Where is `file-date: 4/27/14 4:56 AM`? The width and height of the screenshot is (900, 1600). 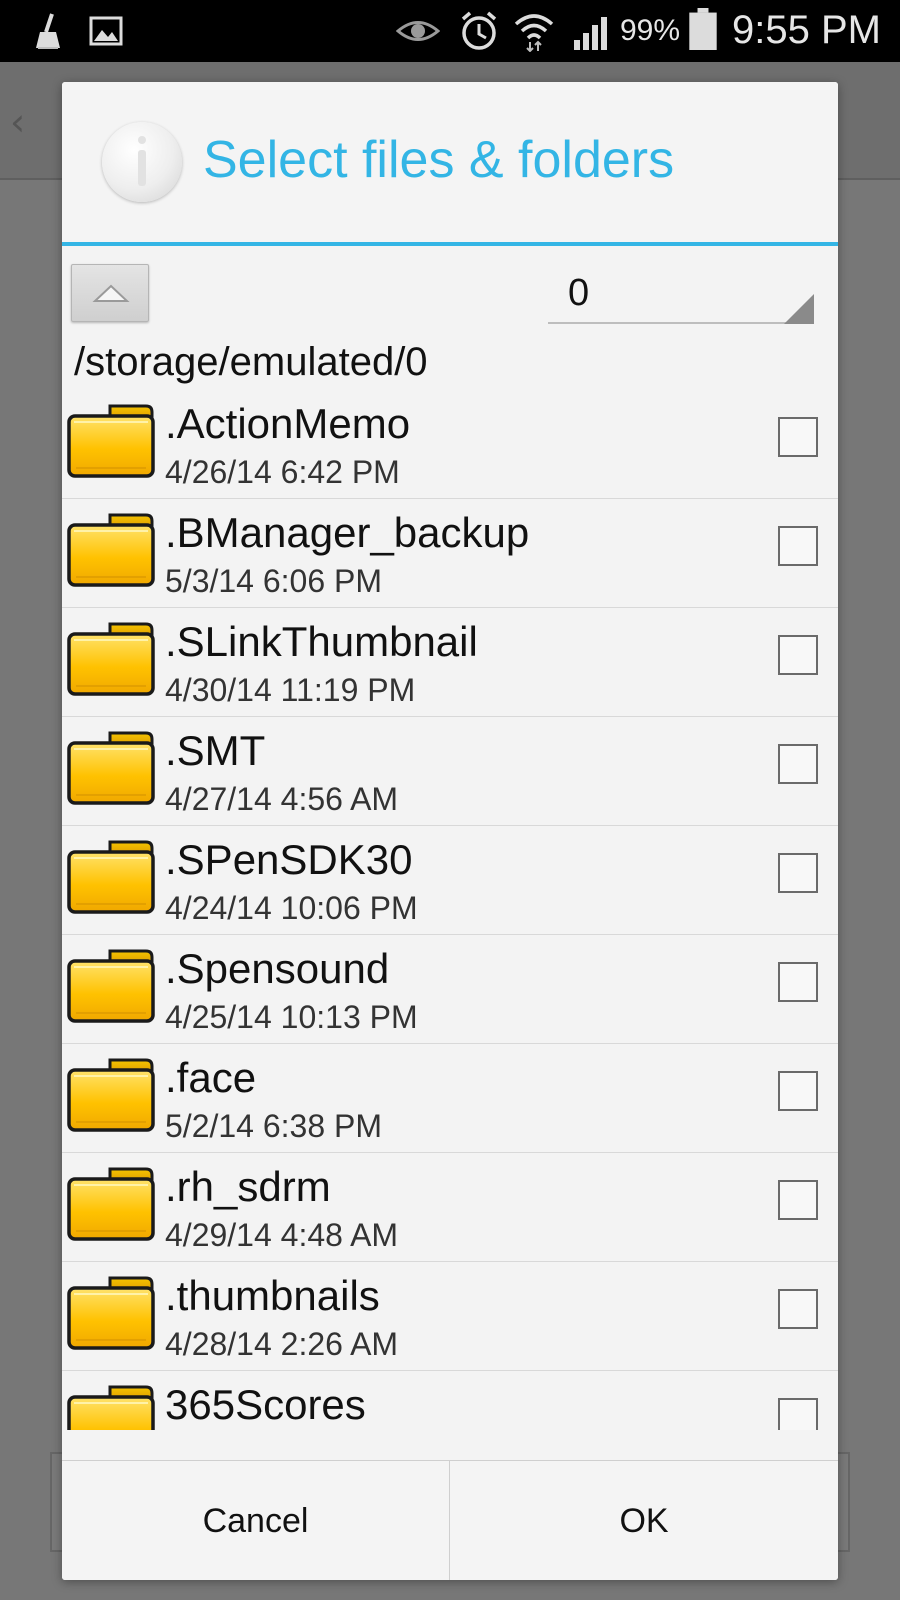
file-date: 4/27/14 4:56 AM is located at coordinates (282, 799).